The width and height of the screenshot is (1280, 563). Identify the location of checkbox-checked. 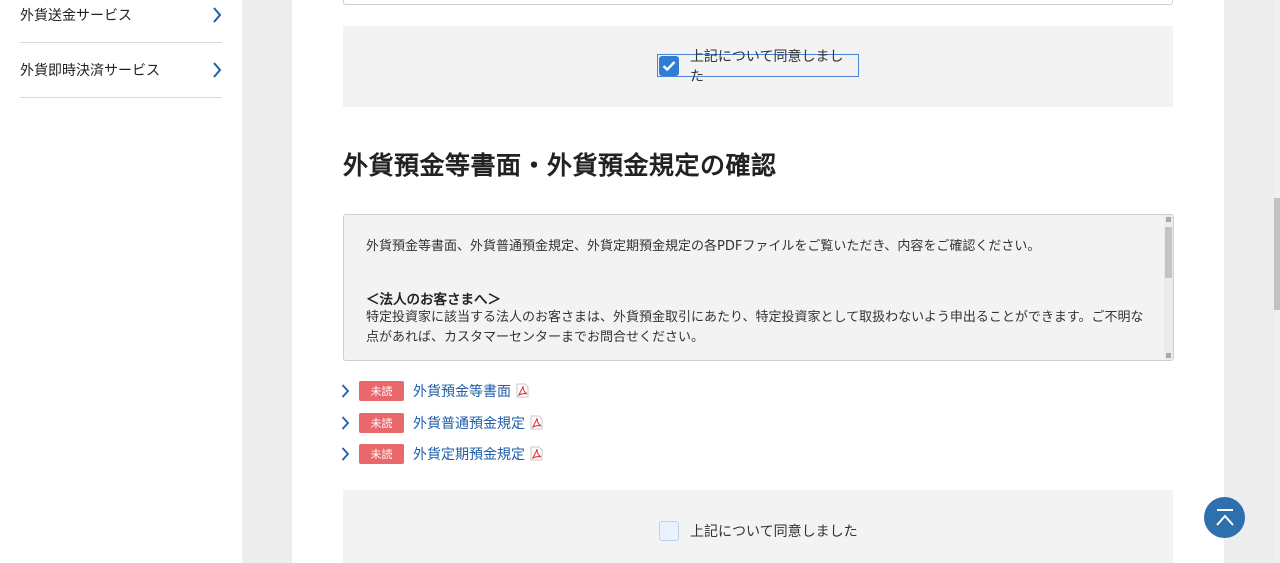
(669, 65).